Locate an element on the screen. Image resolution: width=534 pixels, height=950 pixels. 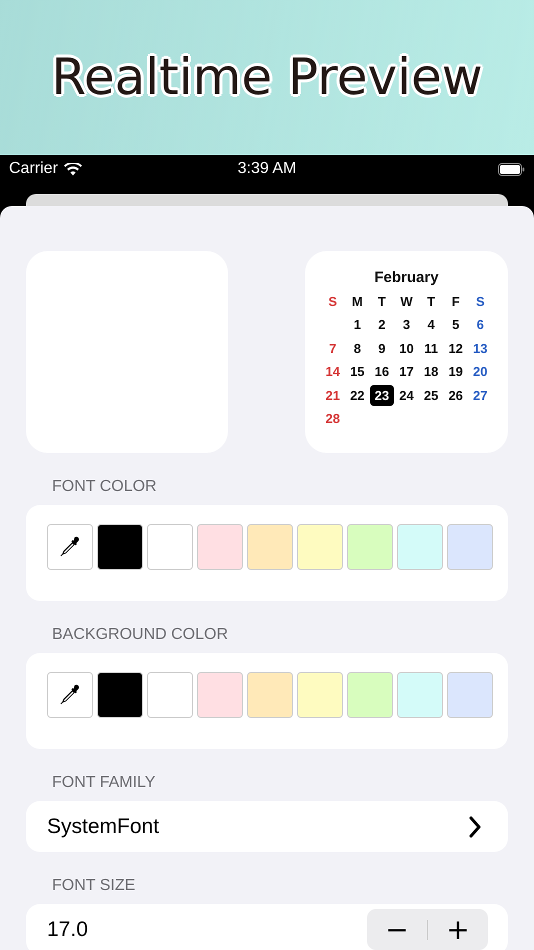
calendar-day: 5 is located at coordinates (455, 324).